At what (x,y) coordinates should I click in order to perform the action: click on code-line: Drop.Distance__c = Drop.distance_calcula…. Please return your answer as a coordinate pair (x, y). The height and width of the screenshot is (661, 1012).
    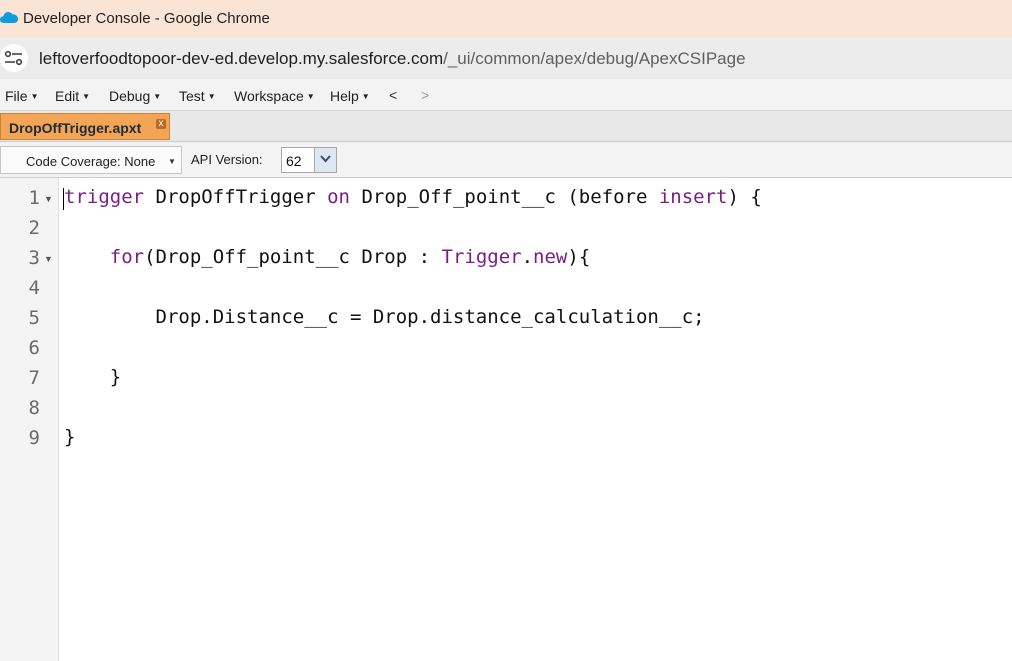
    Looking at the image, I should click on (384, 317).